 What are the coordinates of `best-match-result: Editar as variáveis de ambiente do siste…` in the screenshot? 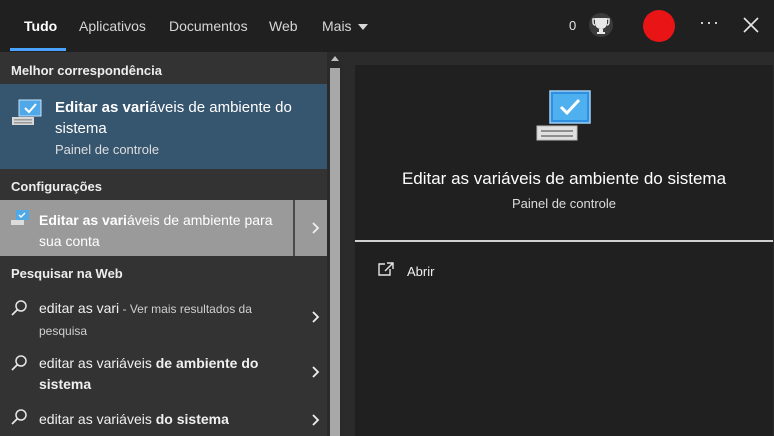 It's located at (163, 126).